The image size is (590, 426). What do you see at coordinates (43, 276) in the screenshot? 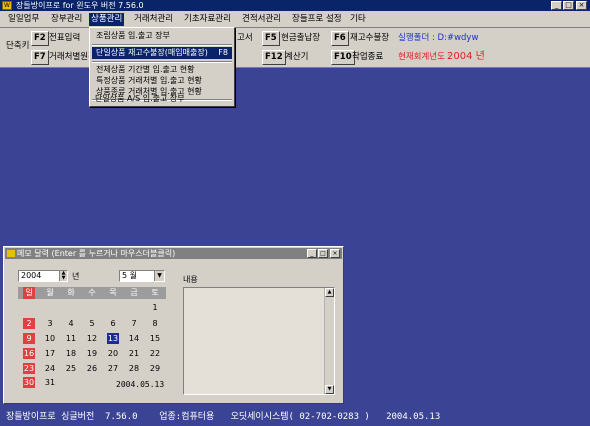
I see `year-spinner: 2004 ▲ ▼` at bounding box center [43, 276].